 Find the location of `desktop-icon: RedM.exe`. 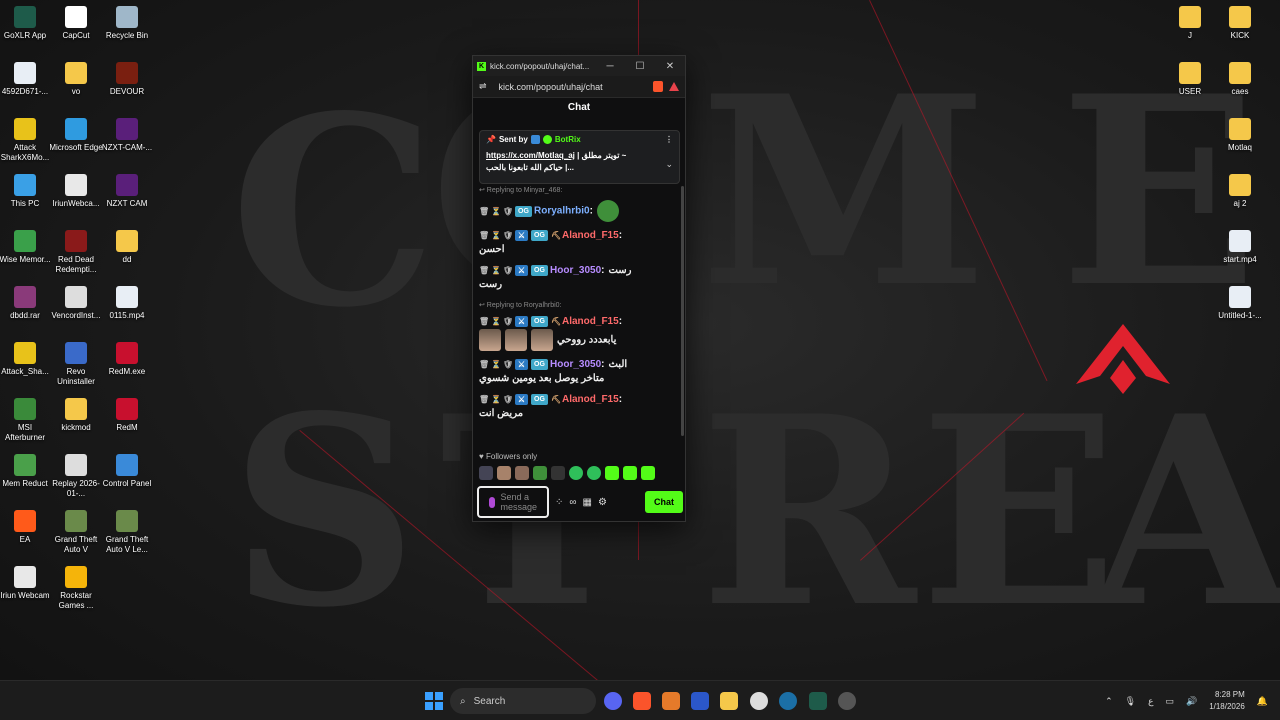

desktop-icon: RedM.exe is located at coordinates (127, 359).